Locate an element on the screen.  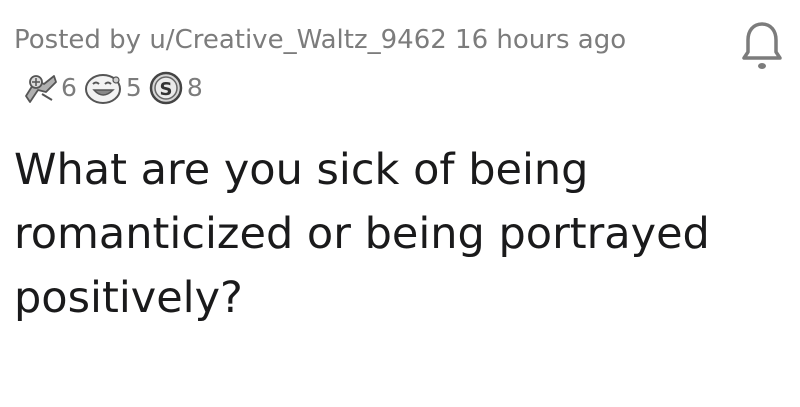
awards-row: 6 5 S 8 is located at coordinates (115, 88).